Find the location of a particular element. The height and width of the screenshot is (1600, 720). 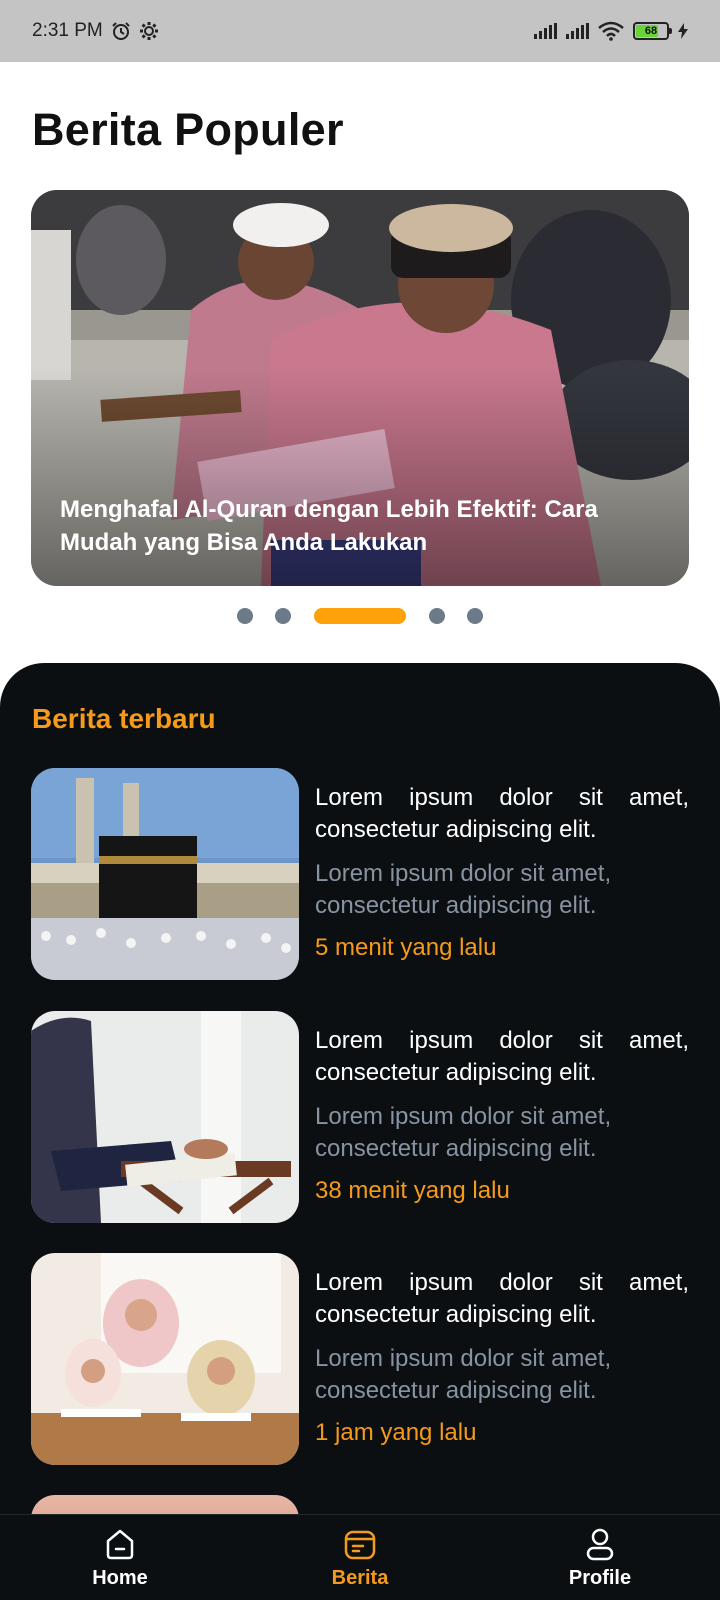

battery-icon: 68 is located at coordinates (652, 31).